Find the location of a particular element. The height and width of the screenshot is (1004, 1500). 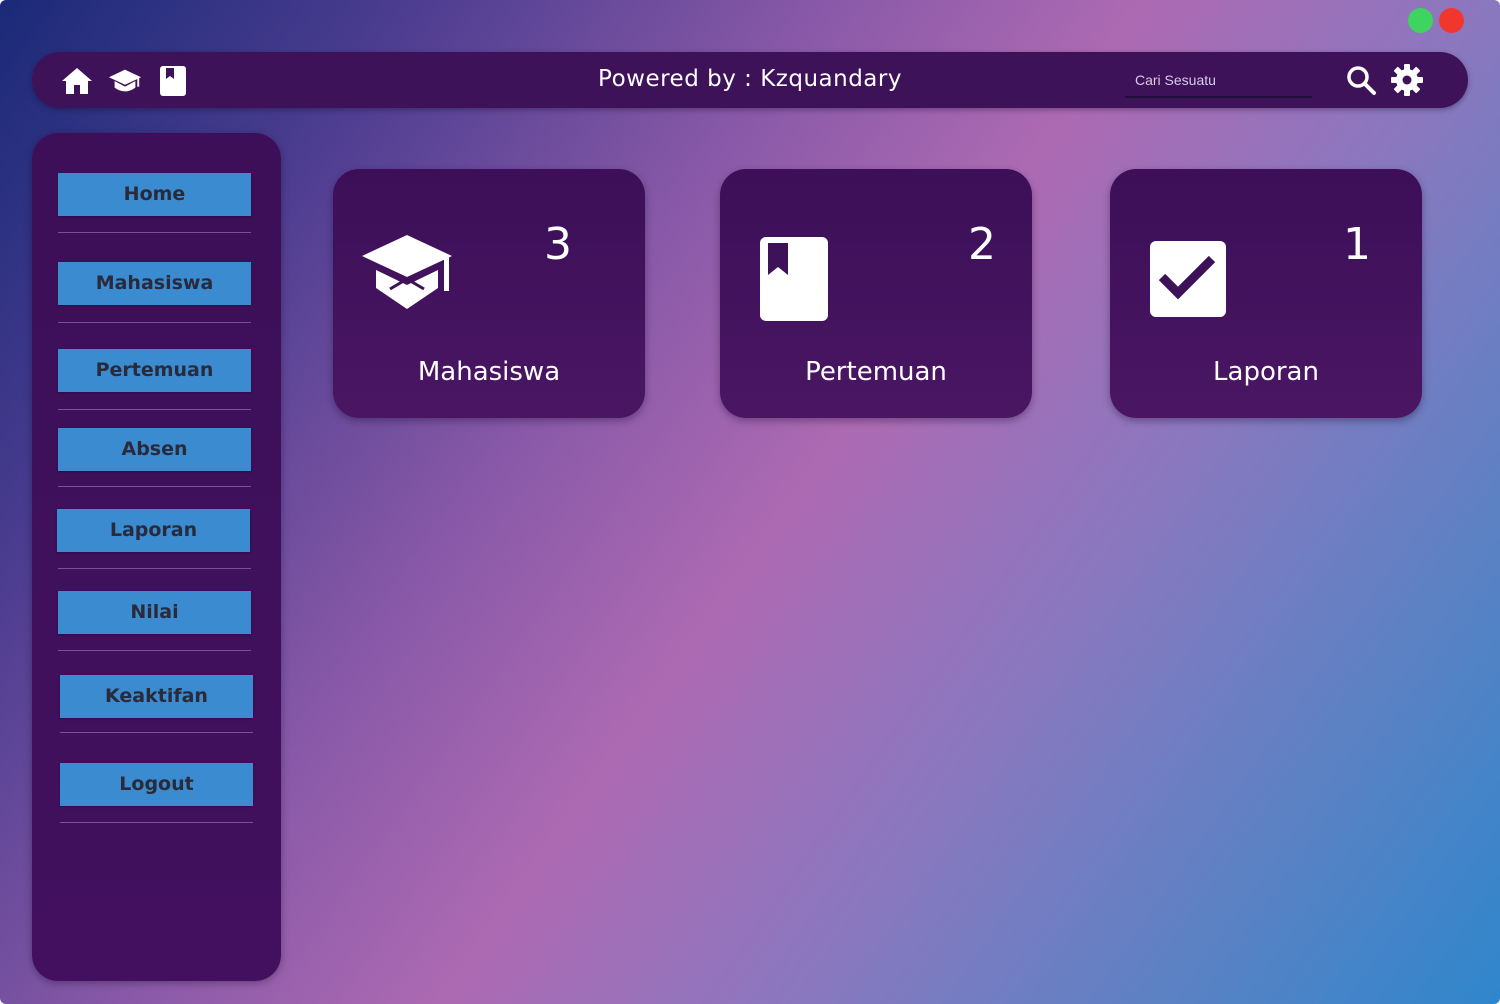

card-pertemuan: 2 Pertemuan is located at coordinates (876, 293).